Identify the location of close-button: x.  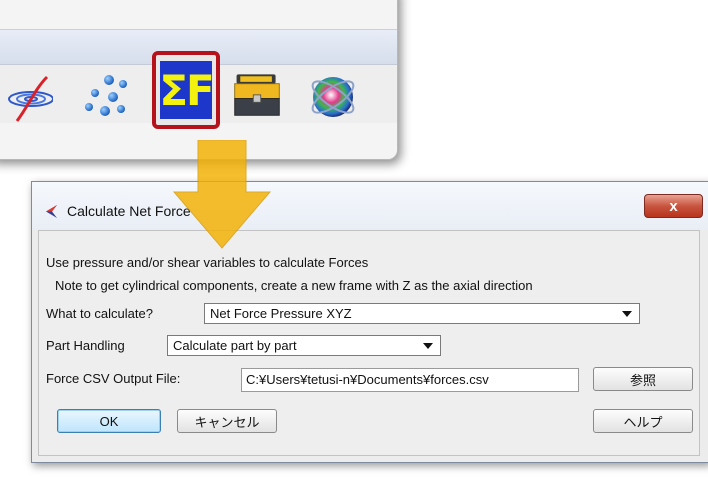
(673, 206).